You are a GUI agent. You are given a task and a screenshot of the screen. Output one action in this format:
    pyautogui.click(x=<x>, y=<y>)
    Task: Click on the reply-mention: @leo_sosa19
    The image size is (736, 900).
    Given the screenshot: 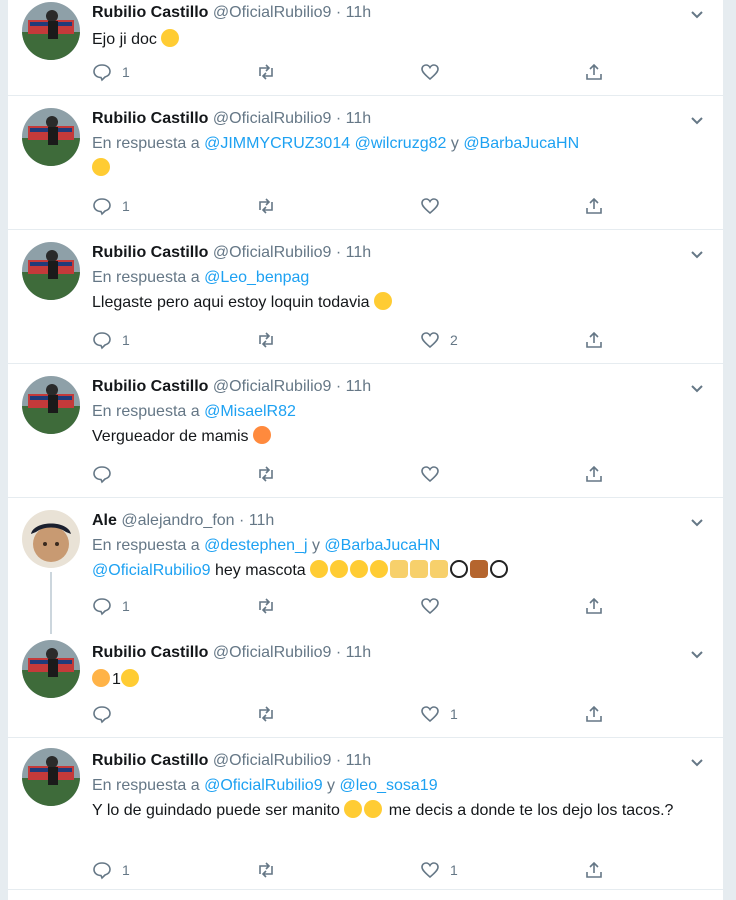 What is the action you would take?
    pyautogui.click(x=389, y=785)
    